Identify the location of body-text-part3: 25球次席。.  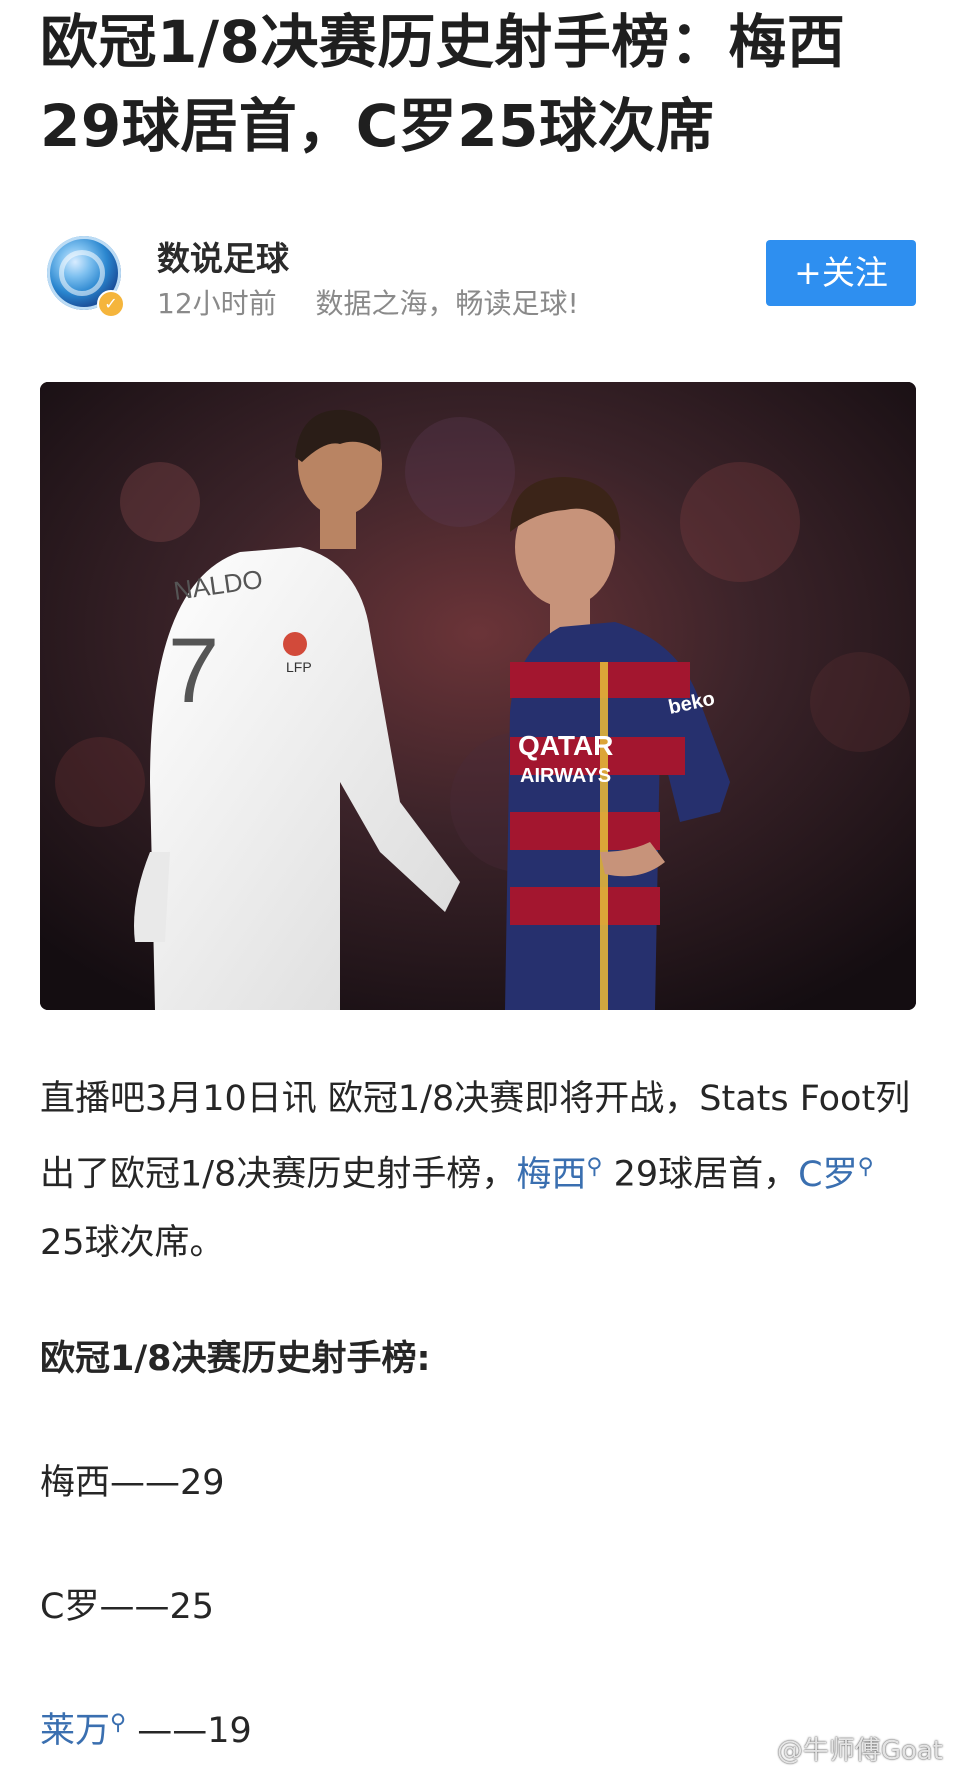
(132, 1242).